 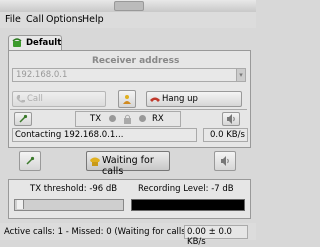 I want to click on global-mic-button, so click(x=30, y=161).